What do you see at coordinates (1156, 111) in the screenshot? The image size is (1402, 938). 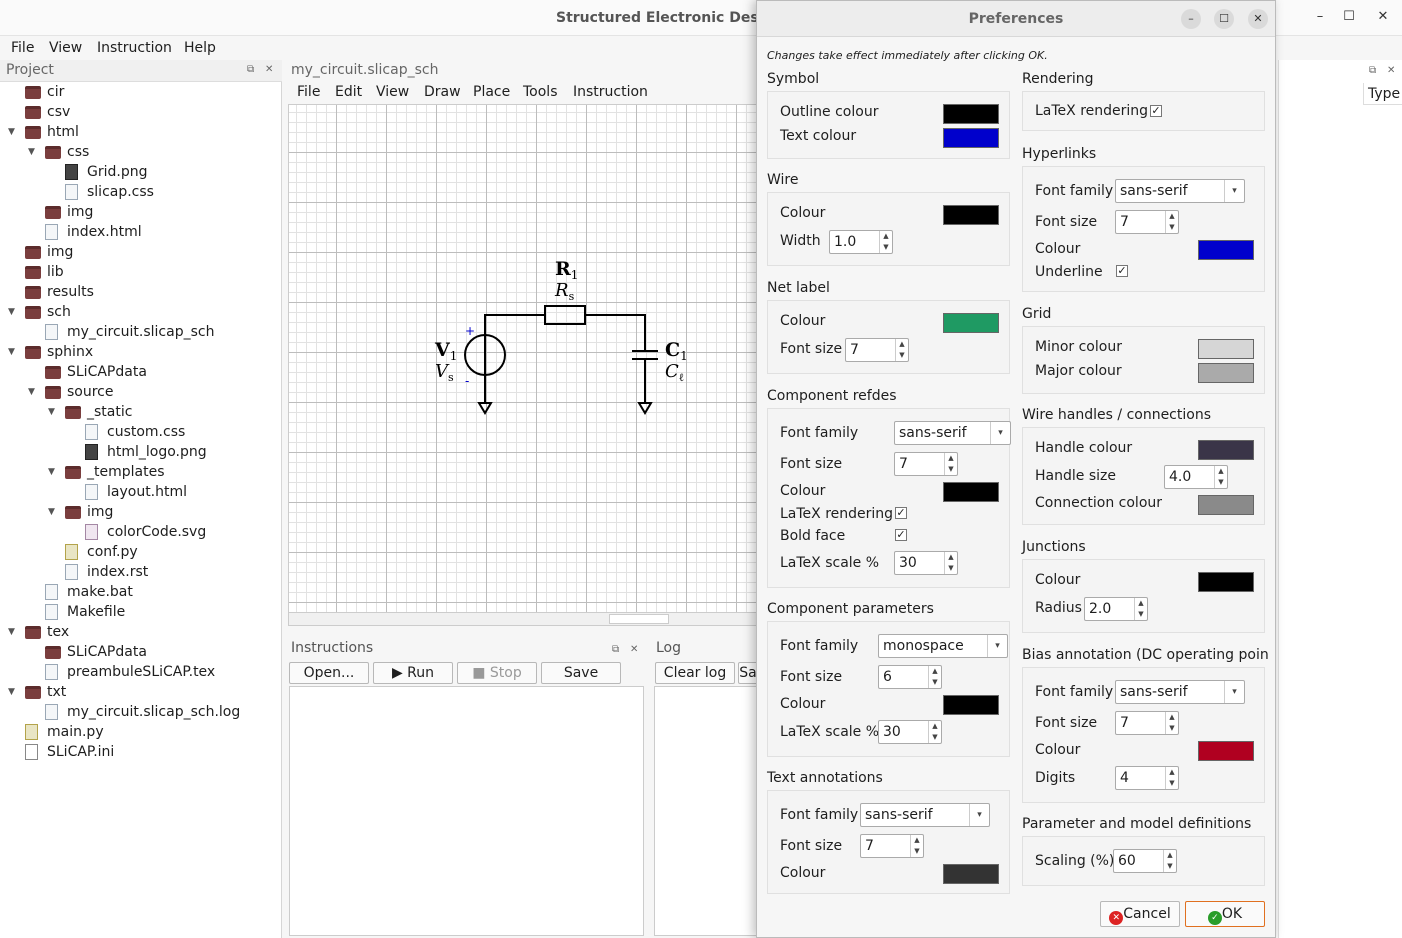 I see `rendering-latex-checkbox: ✓` at bounding box center [1156, 111].